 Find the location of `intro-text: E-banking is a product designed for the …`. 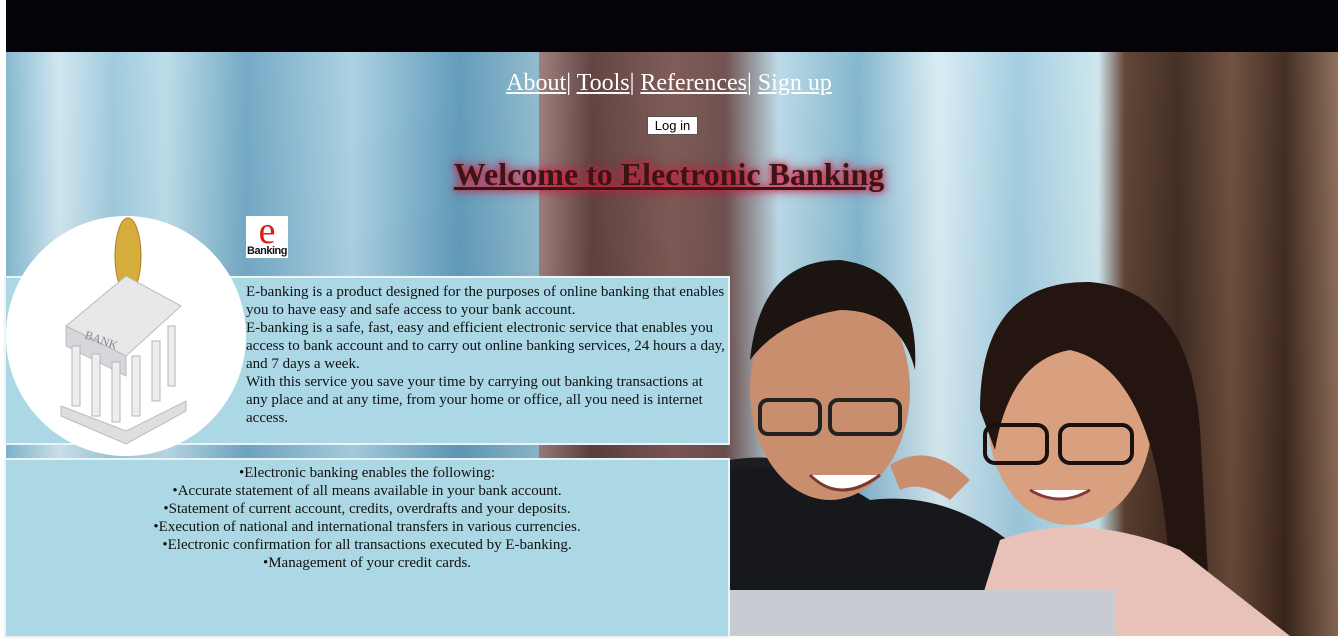

intro-text: E-banking is a product designed for the … is located at coordinates (486, 355).